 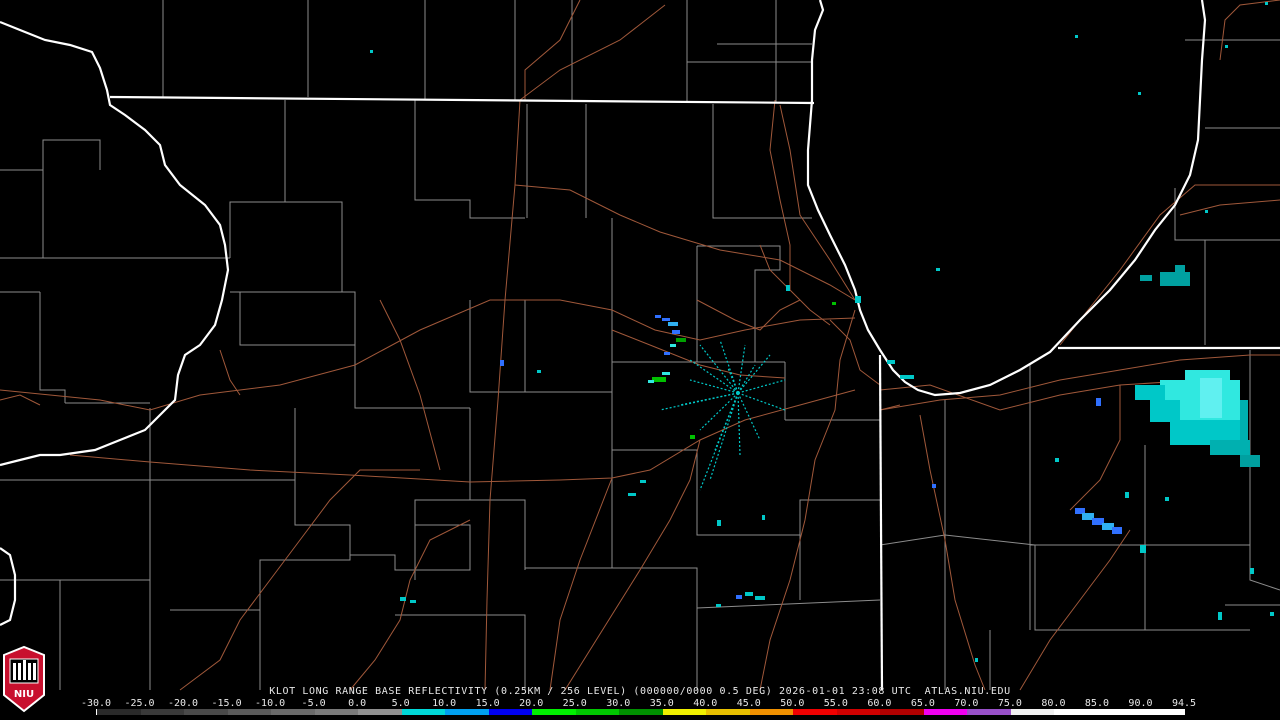 I want to click on scale-tick-label: 70.0, so click(x=966, y=703).